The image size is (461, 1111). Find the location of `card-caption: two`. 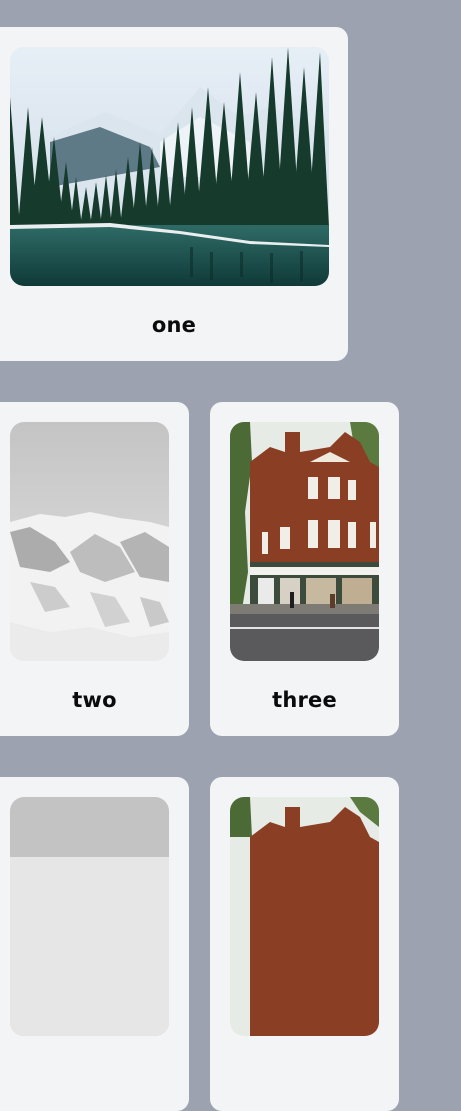

card-caption: two is located at coordinates (94, 700).